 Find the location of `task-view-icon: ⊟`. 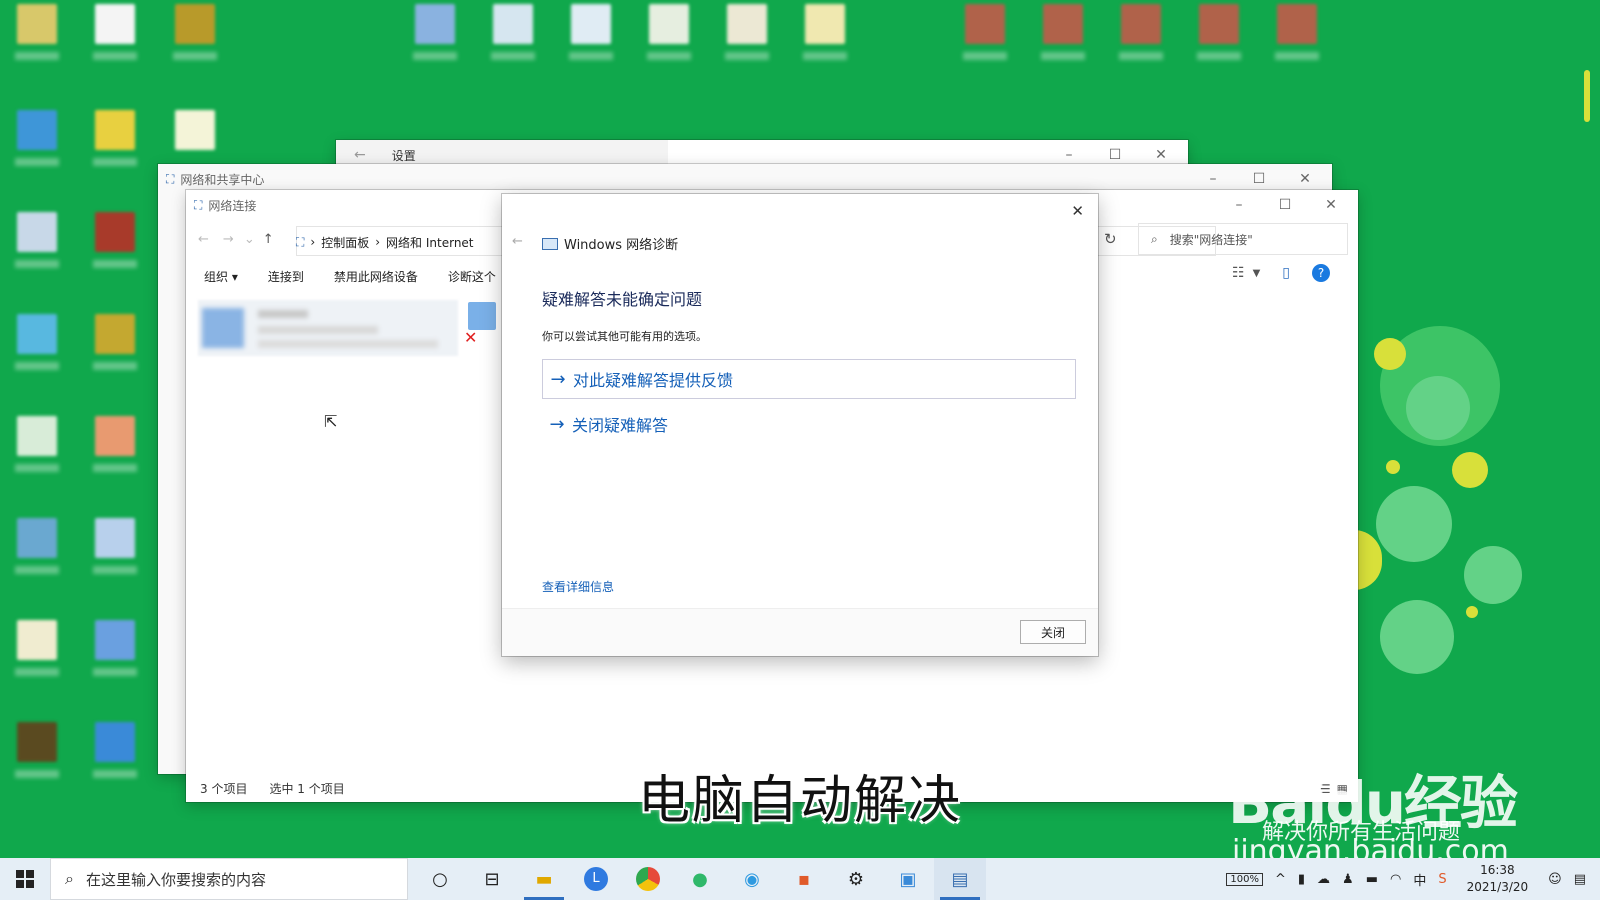

task-view-icon: ⊟ is located at coordinates (492, 879).